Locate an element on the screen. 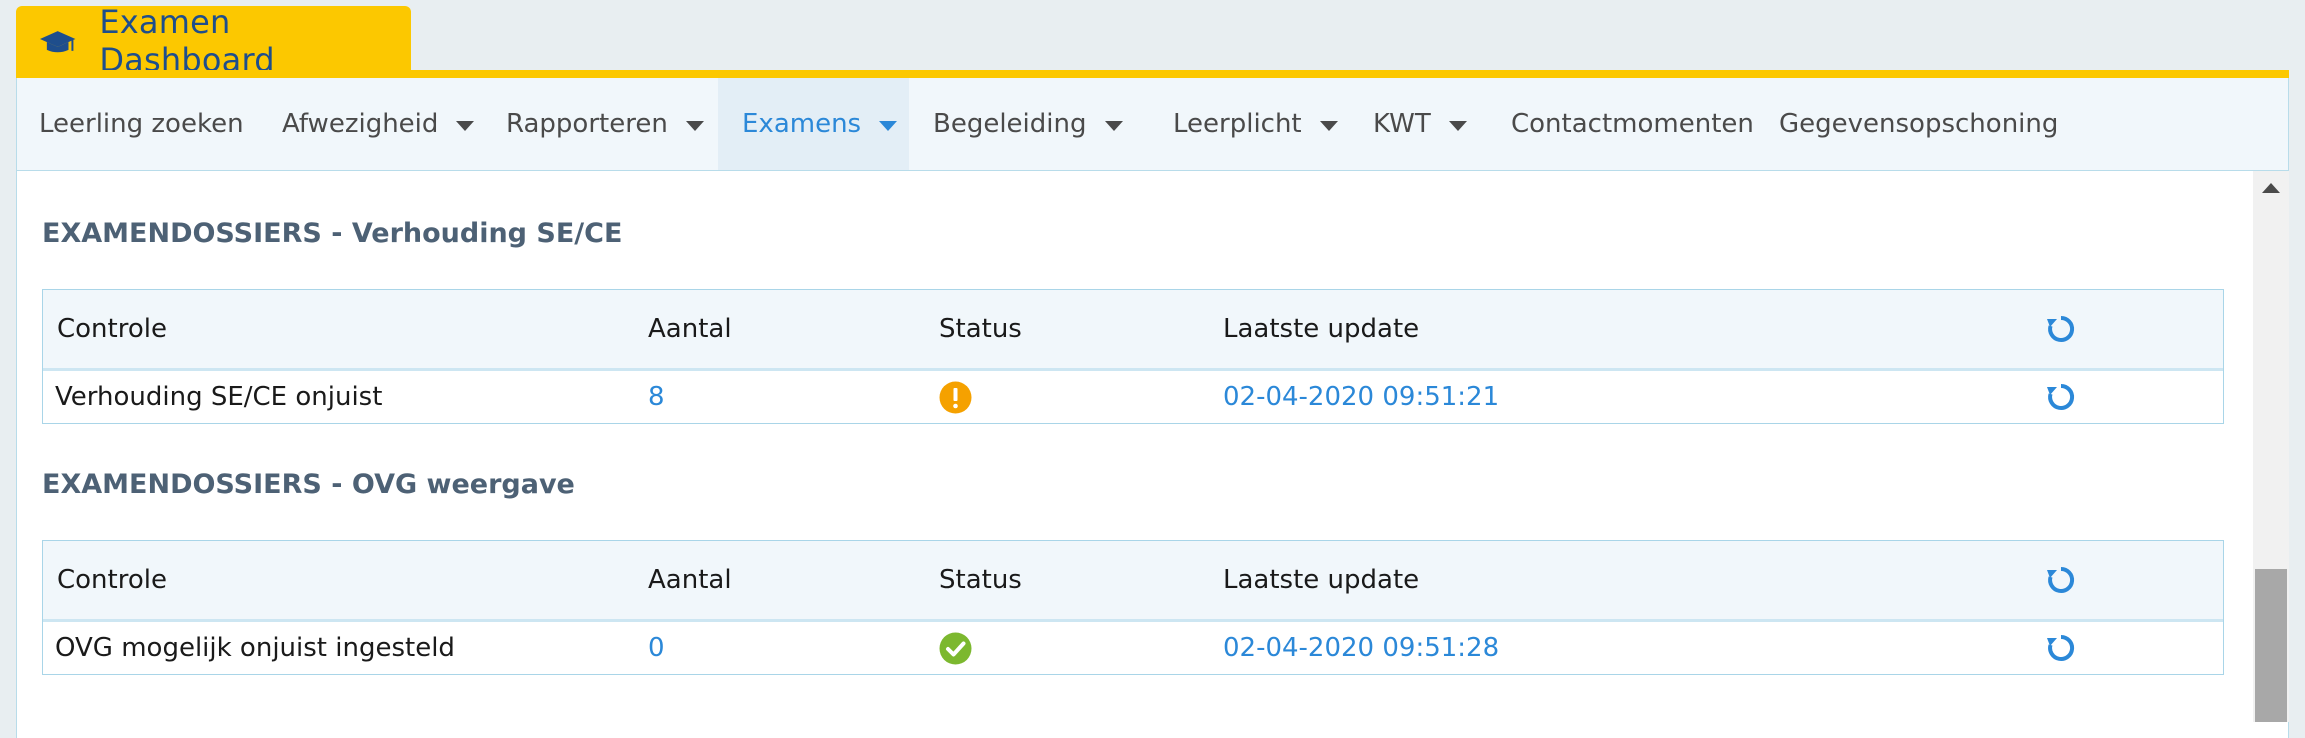 The width and height of the screenshot is (2305, 738). row-update-link: 02-04-2020 09:51:28 is located at coordinates (1361, 648).